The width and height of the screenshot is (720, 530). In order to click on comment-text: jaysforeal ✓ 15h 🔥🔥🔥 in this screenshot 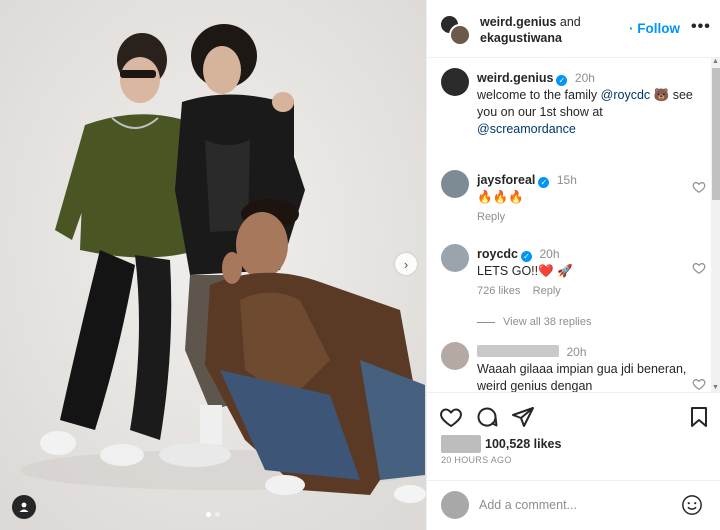, I will do `click(587, 189)`.